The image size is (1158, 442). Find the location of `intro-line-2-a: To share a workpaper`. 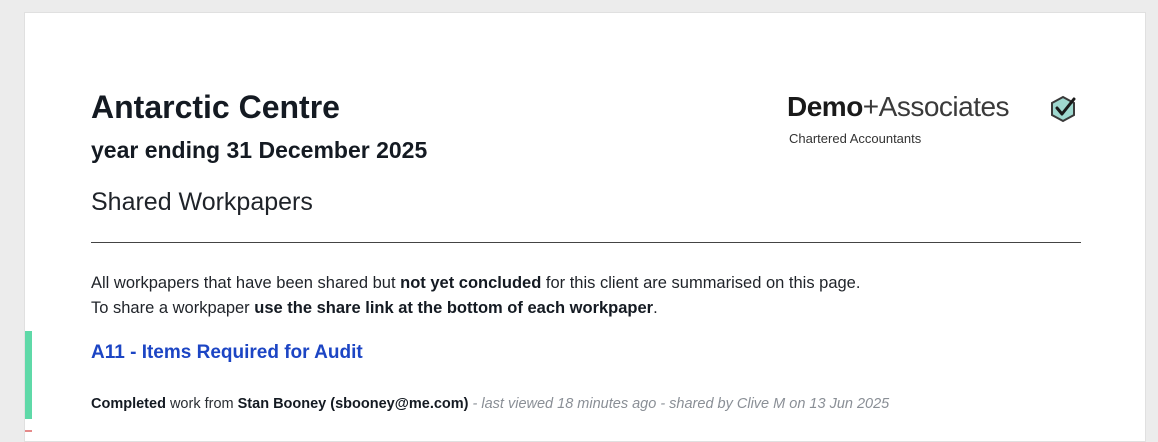

intro-line-2-a: To share a workpaper is located at coordinates (173, 308).